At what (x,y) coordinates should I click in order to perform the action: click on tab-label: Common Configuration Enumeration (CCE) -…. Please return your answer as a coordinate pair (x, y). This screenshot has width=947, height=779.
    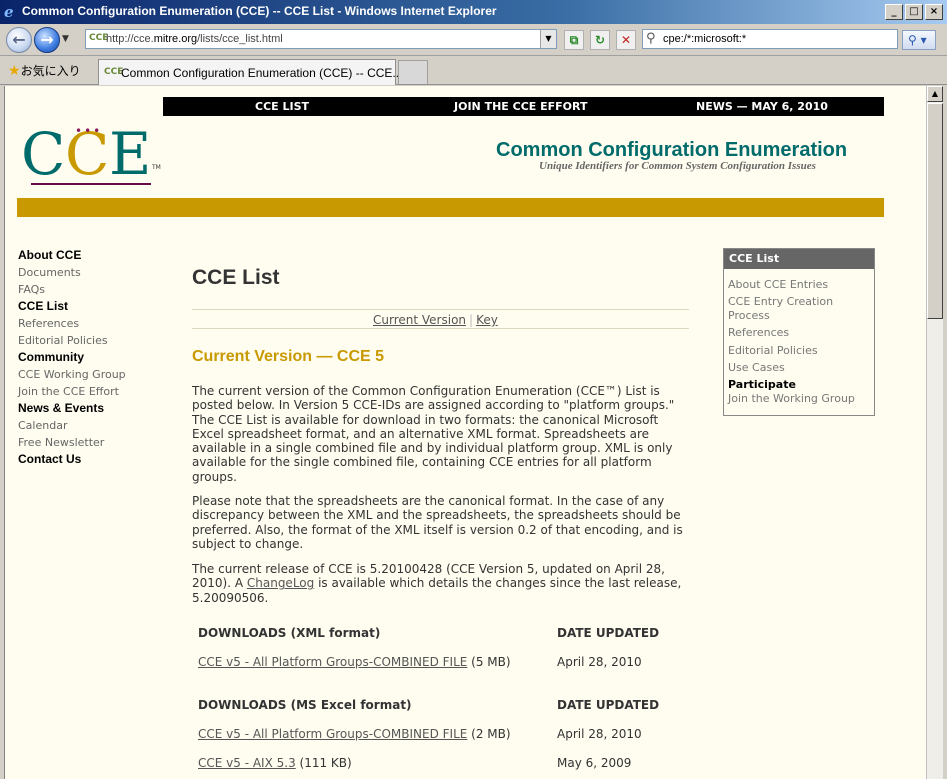
    Looking at the image, I should click on (262, 73).